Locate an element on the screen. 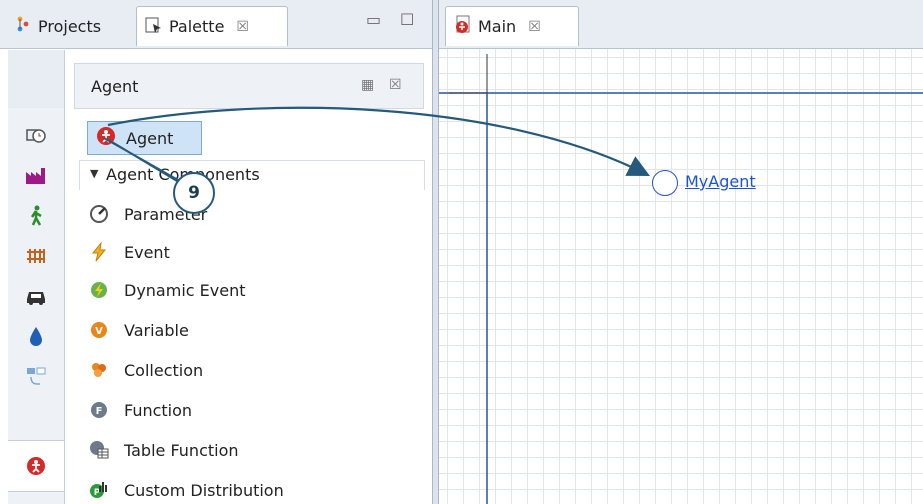  step-number-badge: 9 is located at coordinates (194, 193).